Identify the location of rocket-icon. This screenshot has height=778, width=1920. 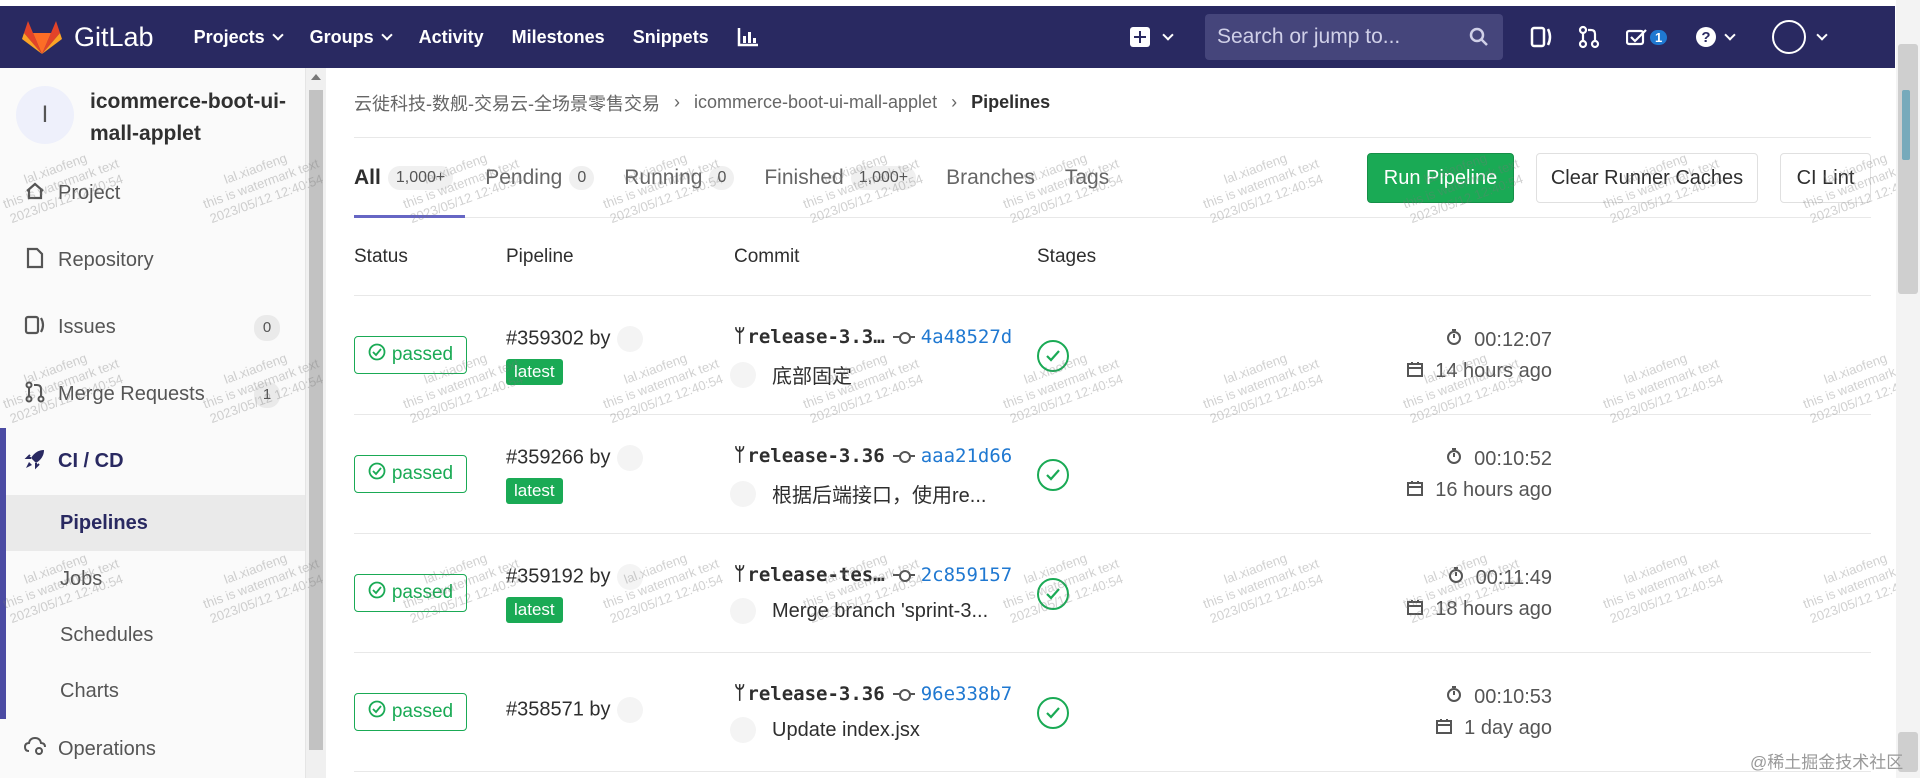
(35, 462).